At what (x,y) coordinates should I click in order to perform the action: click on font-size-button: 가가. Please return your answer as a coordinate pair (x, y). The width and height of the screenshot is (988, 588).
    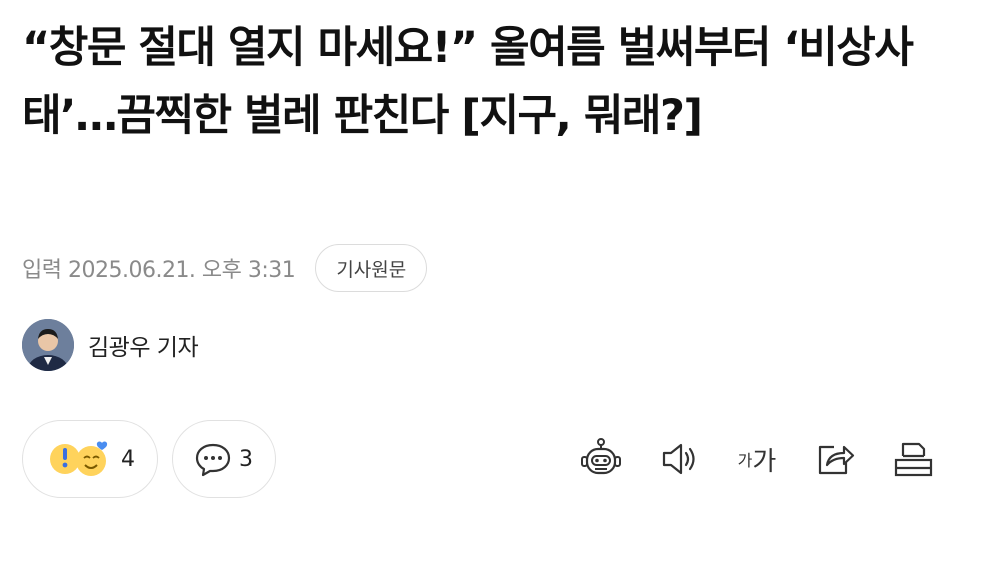
    Looking at the image, I should click on (757, 459).